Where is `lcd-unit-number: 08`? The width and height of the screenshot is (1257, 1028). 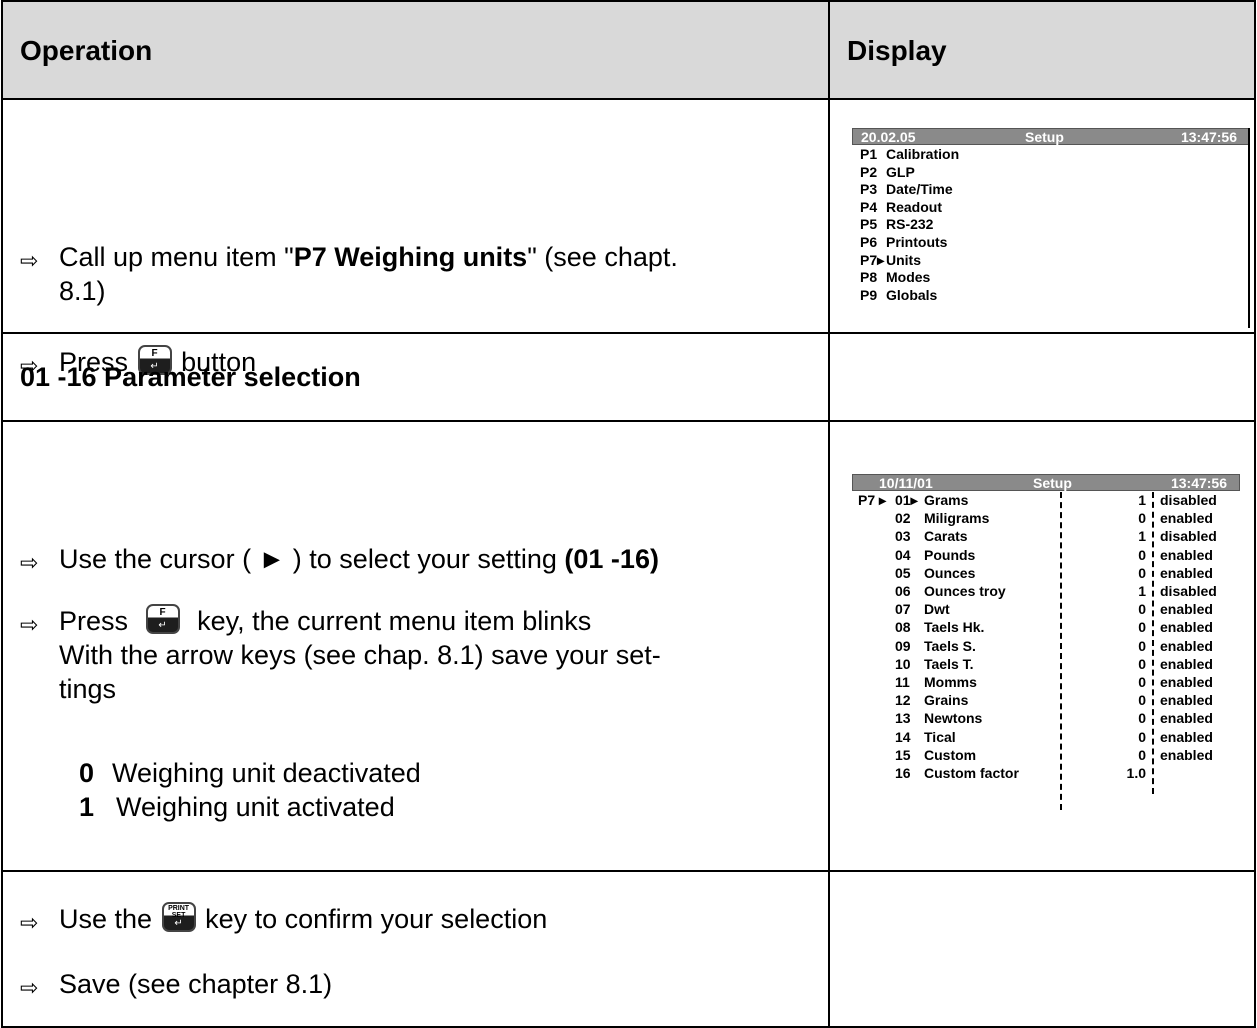
lcd-unit-number: 08 is located at coordinates (903, 627).